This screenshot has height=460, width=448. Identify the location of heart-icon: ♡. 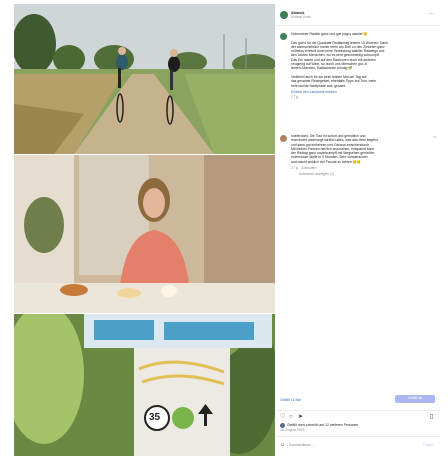
(282, 417).